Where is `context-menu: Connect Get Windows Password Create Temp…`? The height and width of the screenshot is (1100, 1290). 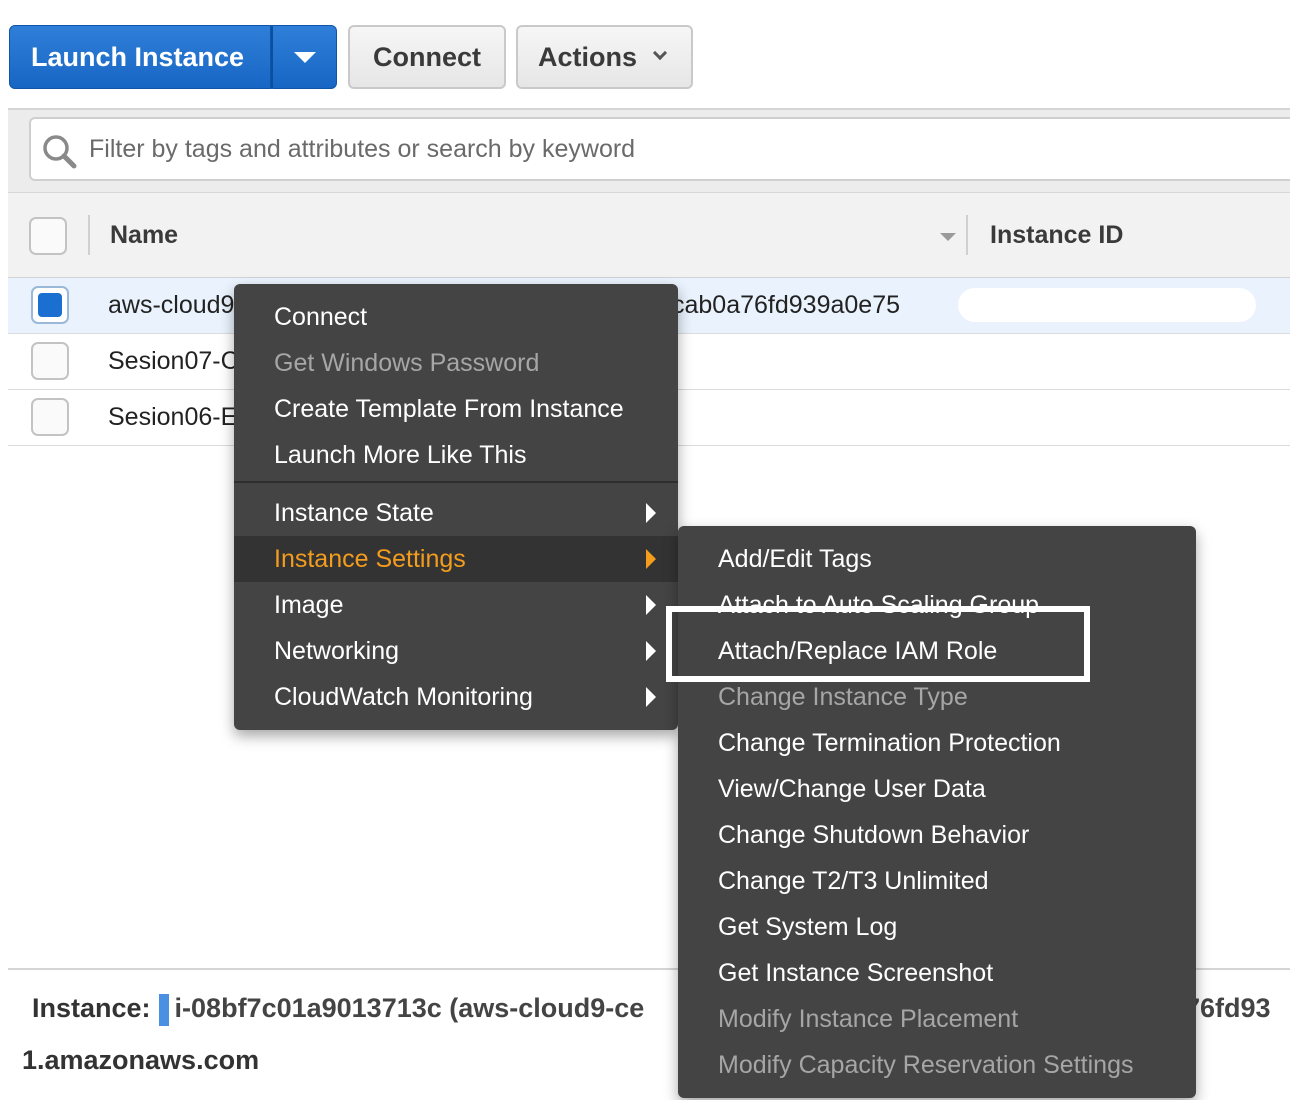 context-menu: Connect Get Windows Password Create Temp… is located at coordinates (456, 507).